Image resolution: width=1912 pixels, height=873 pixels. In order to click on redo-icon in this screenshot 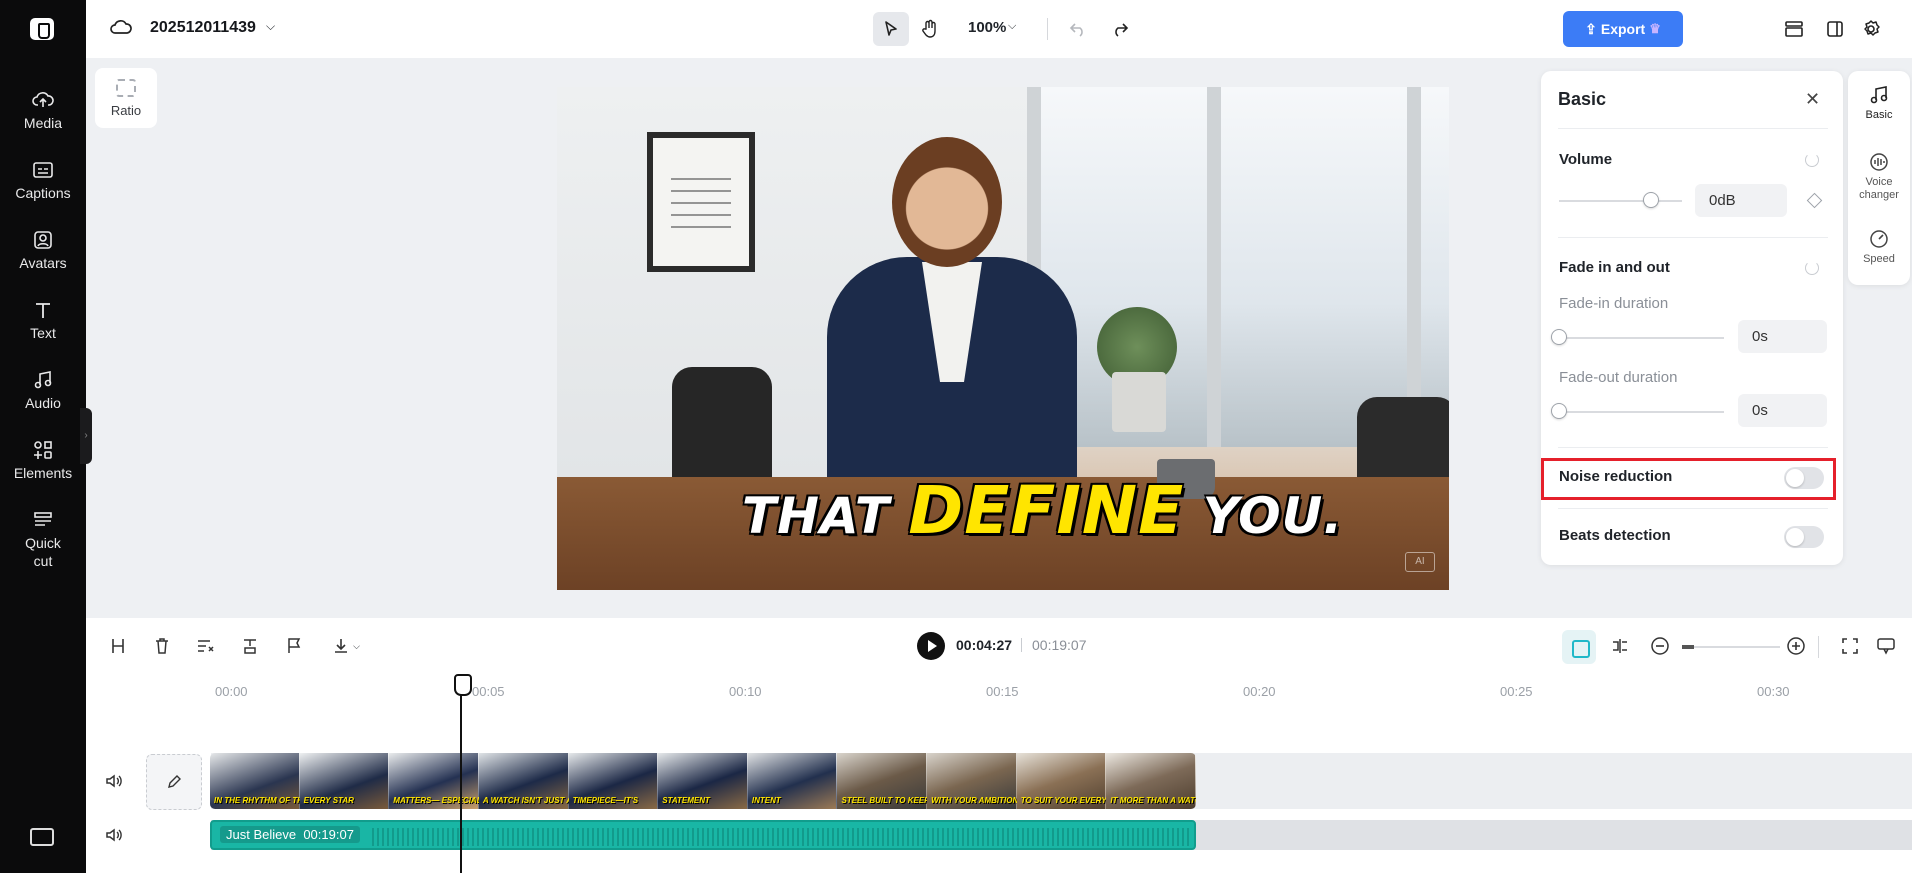, I will do `click(1122, 30)`.